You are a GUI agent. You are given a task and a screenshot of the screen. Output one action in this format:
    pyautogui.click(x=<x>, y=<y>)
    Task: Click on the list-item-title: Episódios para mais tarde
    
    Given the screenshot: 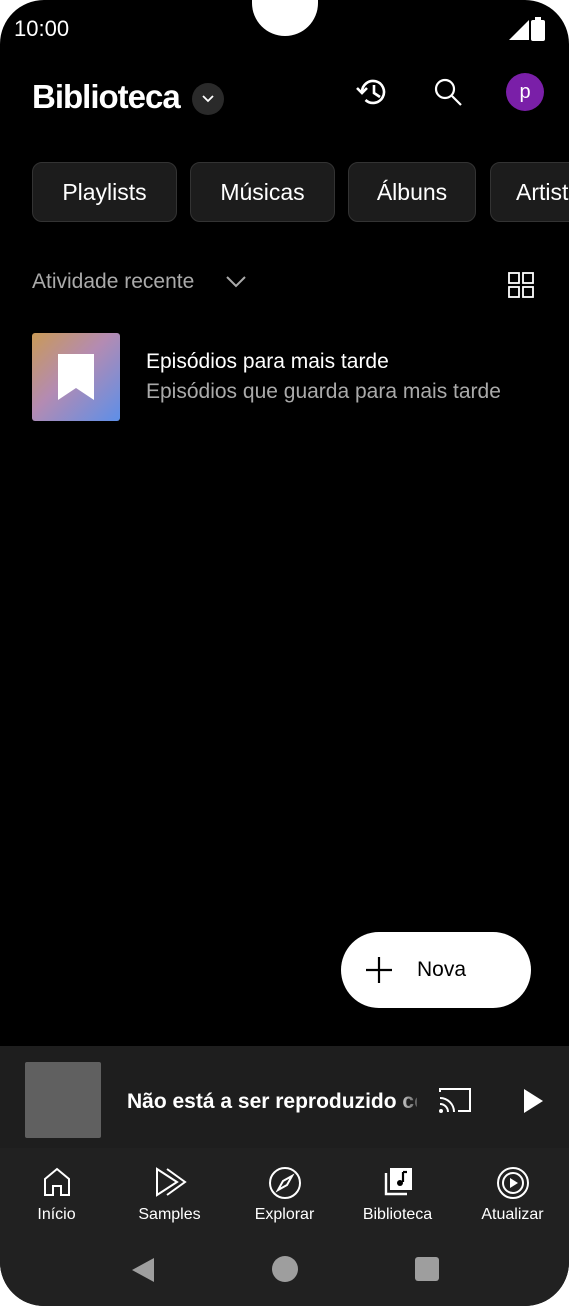 What is the action you would take?
    pyautogui.click(x=267, y=362)
    